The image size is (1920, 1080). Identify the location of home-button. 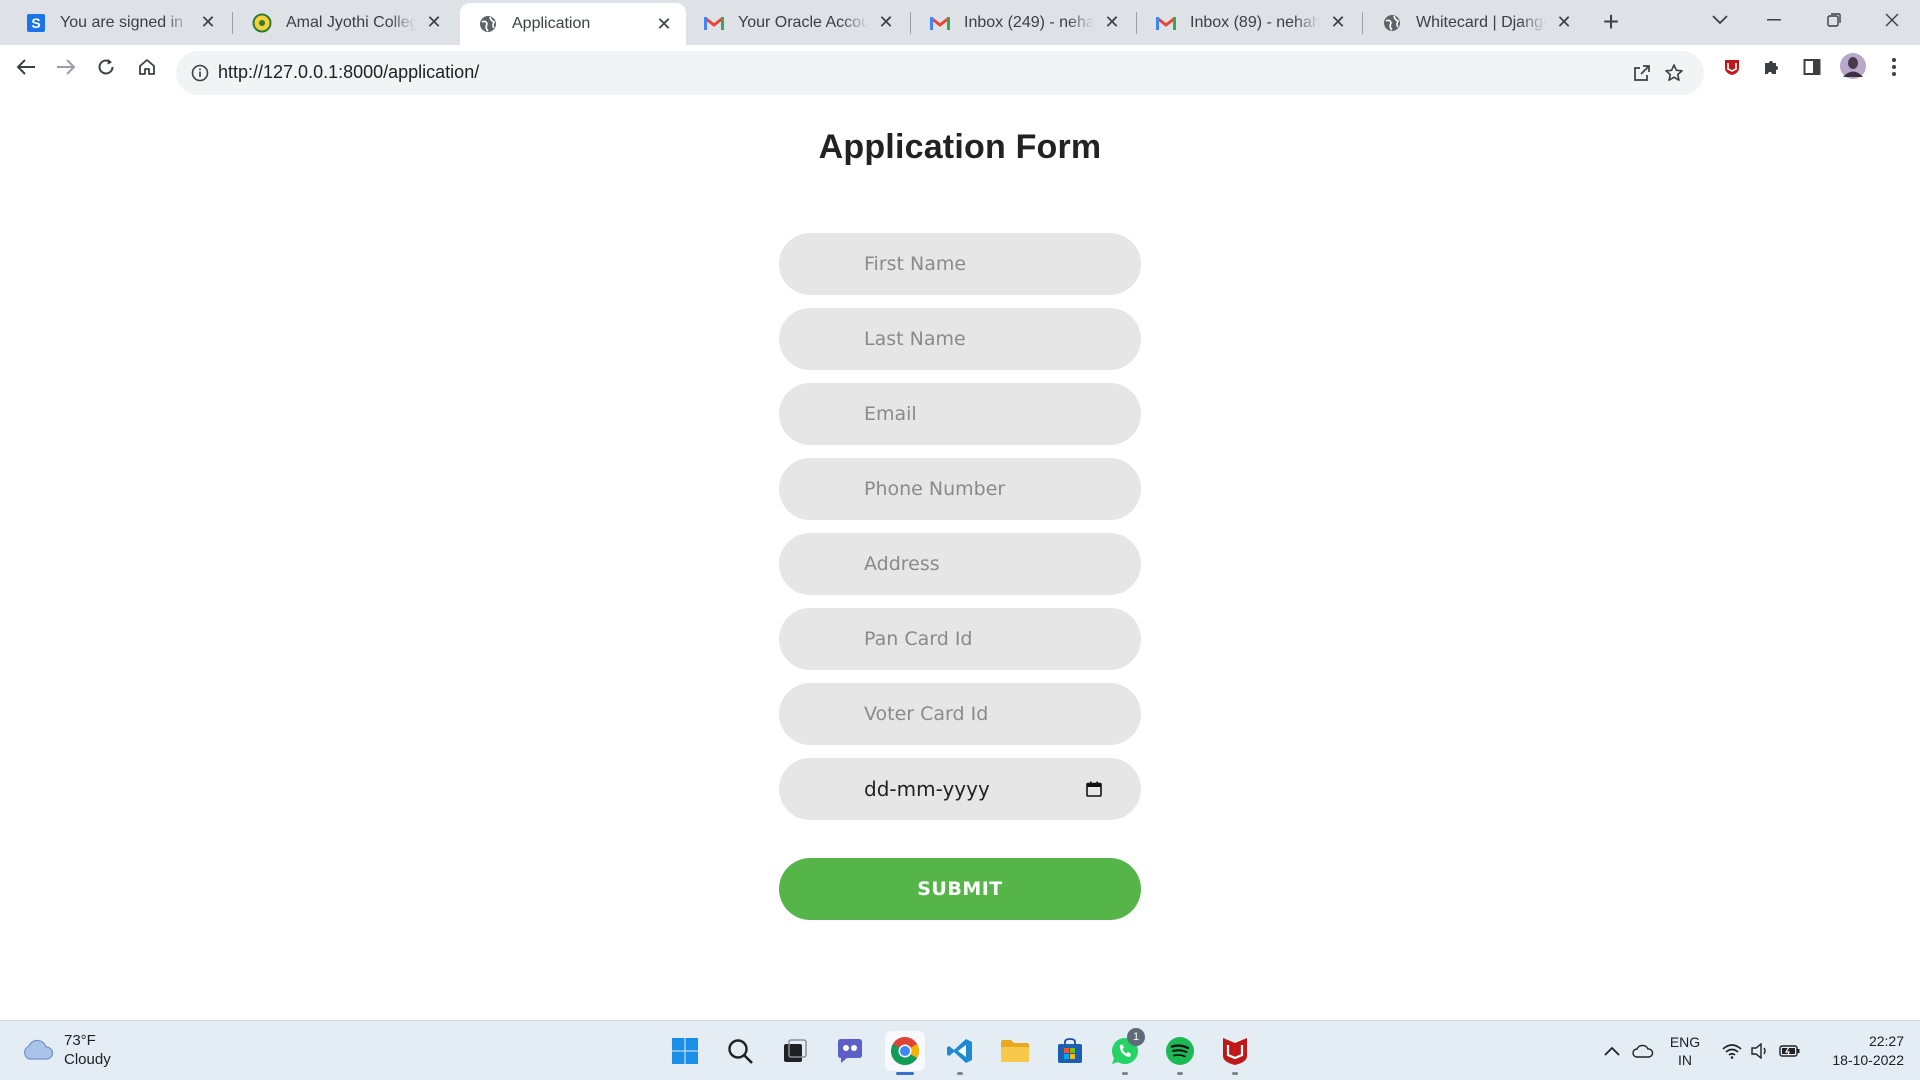
(147, 67).